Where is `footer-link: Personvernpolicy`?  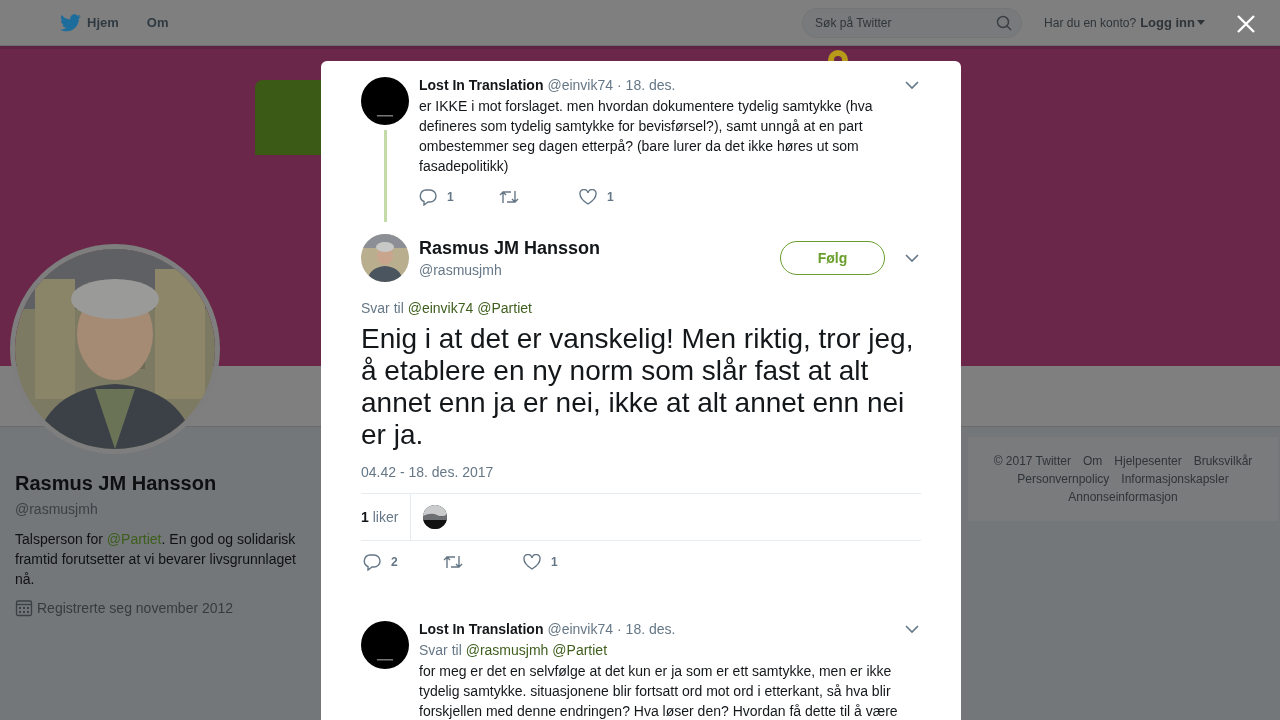 footer-link: Personvernpolicy is located at coordinates (1063, 479).